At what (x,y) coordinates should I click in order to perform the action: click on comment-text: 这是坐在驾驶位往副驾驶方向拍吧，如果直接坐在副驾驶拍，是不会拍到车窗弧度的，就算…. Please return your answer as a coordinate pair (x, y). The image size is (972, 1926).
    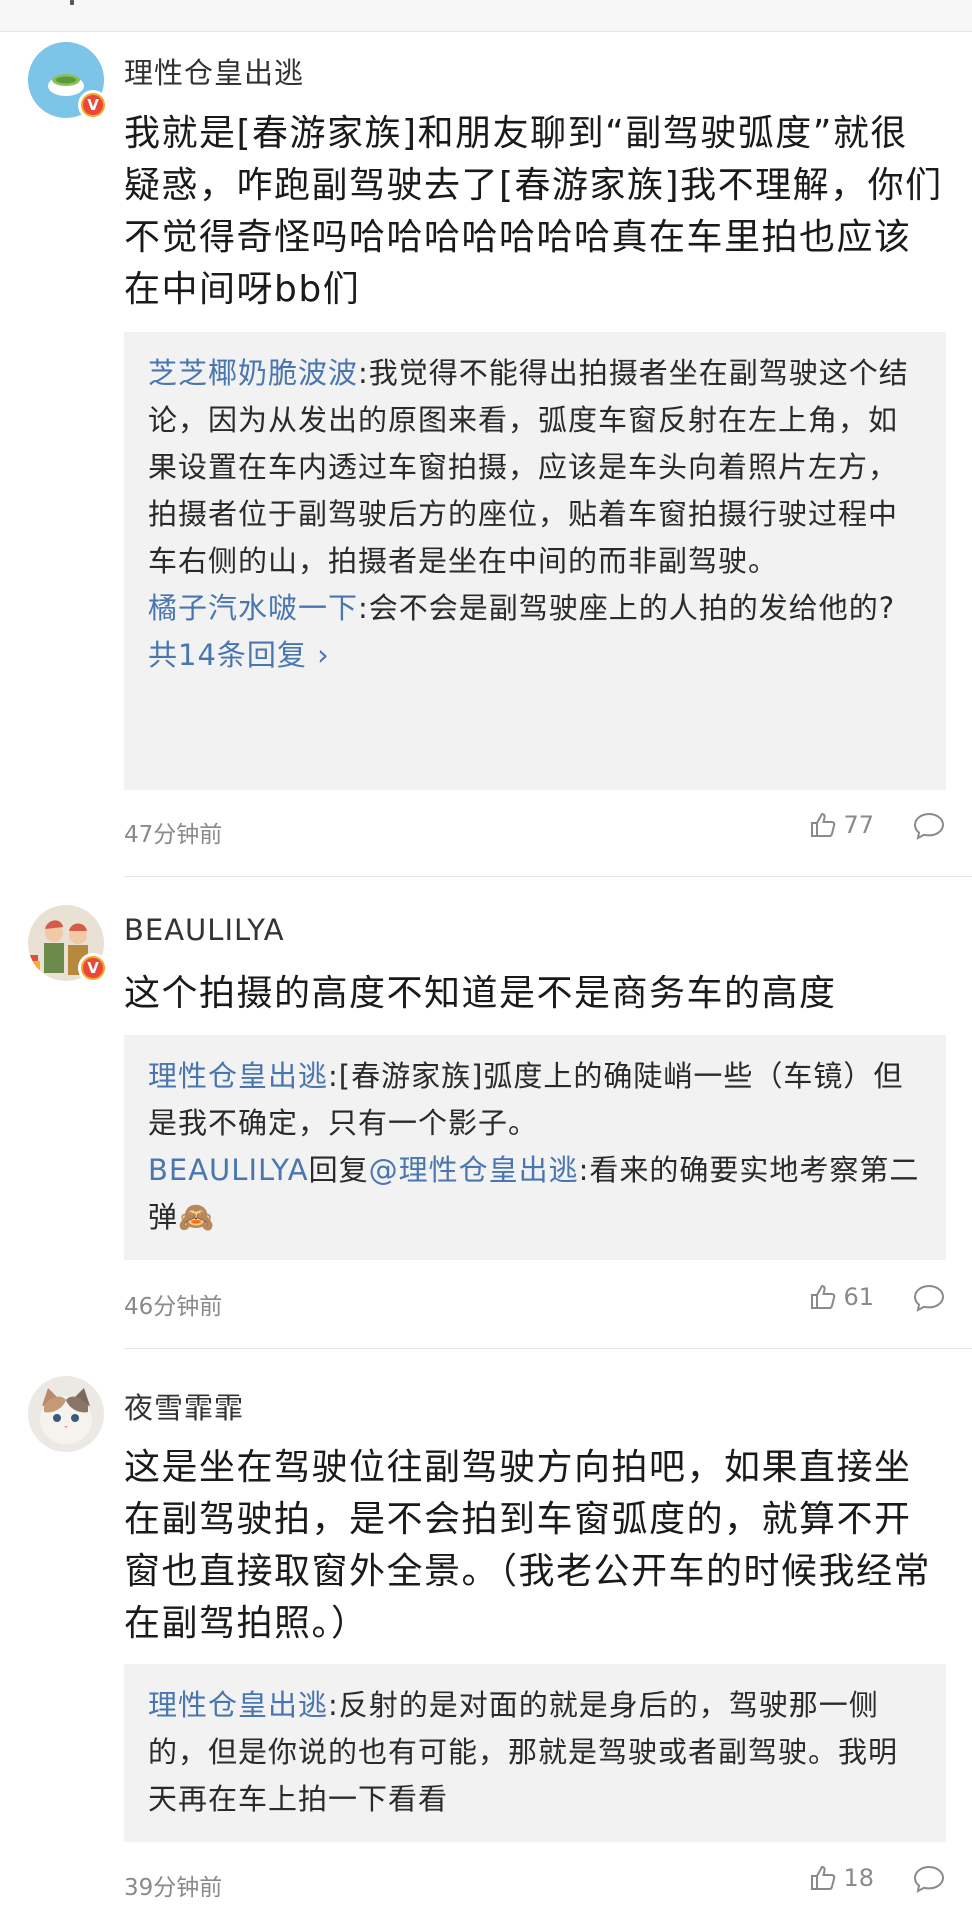
    Looking at the image, I should click on (528, 1545).